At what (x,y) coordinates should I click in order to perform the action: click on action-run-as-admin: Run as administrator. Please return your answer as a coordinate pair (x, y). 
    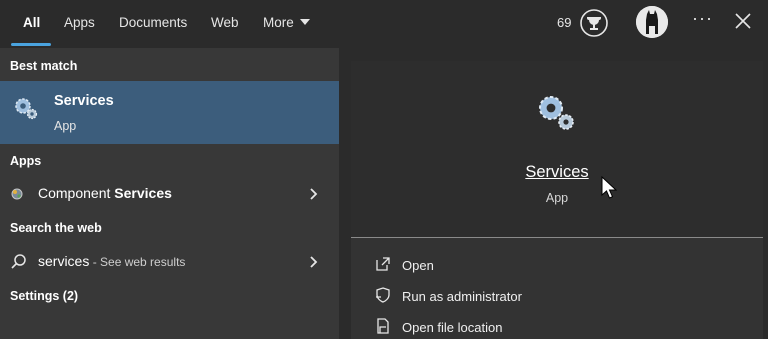
    Looking at the image, I should click on (525, 296).